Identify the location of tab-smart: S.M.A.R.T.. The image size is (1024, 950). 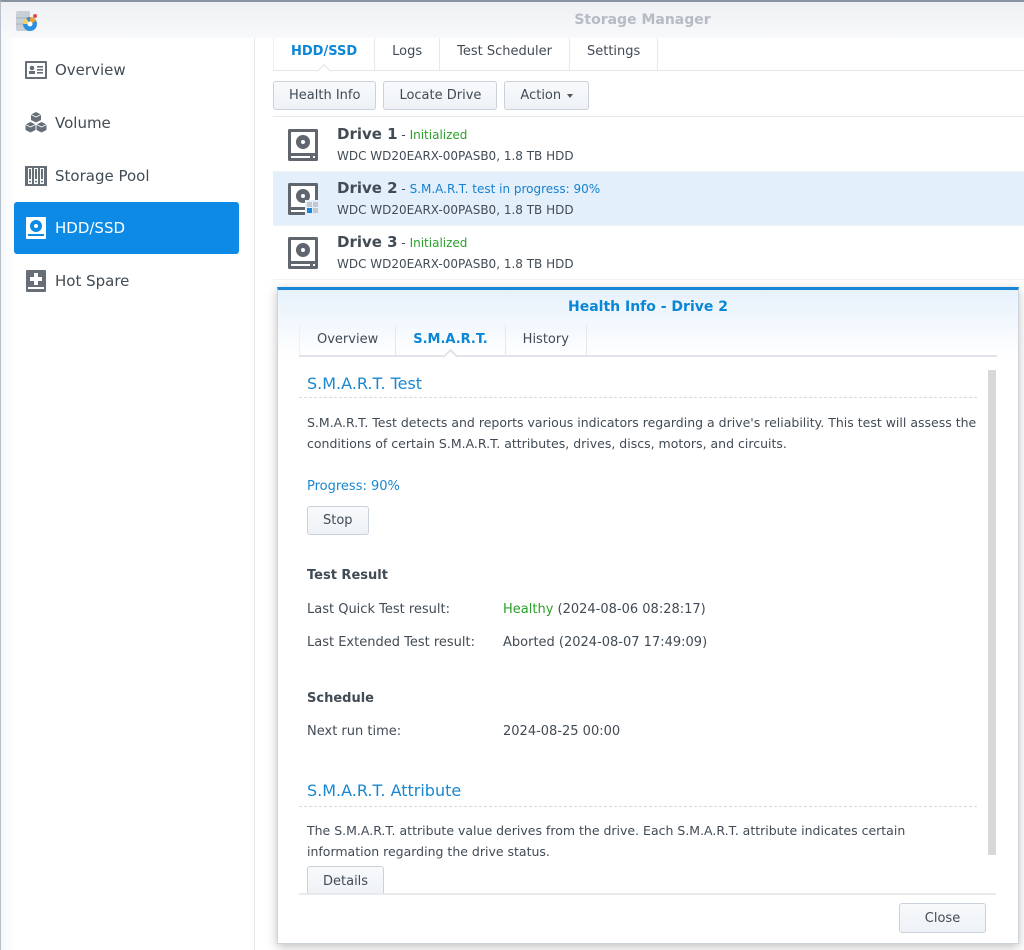
(451, 340).